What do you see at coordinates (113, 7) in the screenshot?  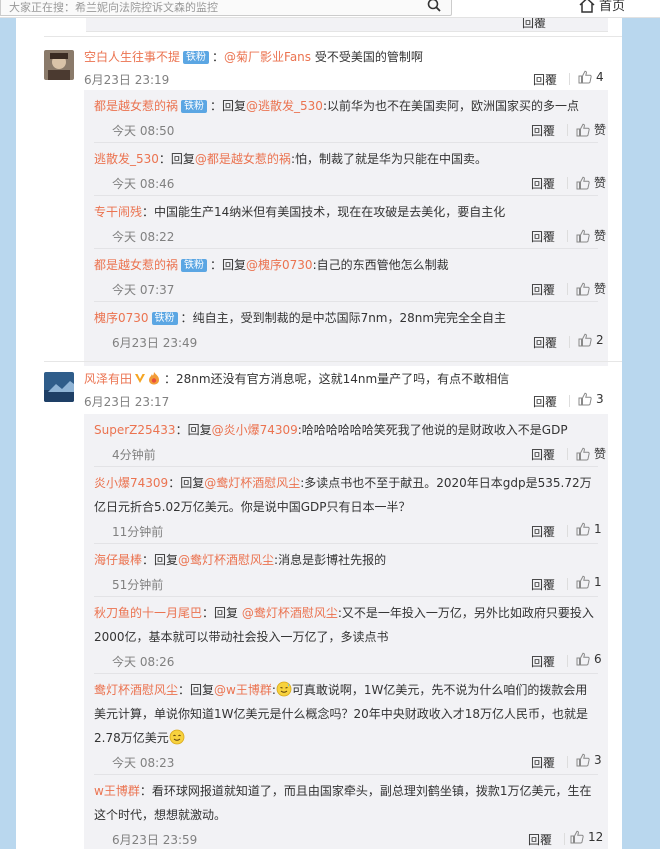 I see `search-placeholder: 大家正在搜：希兰妮向法院控诉文森的监控` at bounding box center [113, 7].